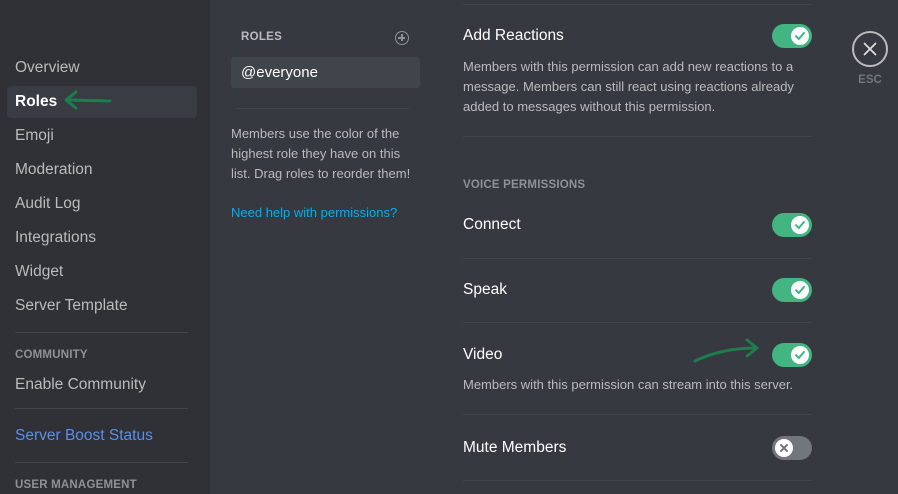 This screenshot has width=898, height=494. I want to click on sidebar-item-widget: Widget, so click(102, 272).